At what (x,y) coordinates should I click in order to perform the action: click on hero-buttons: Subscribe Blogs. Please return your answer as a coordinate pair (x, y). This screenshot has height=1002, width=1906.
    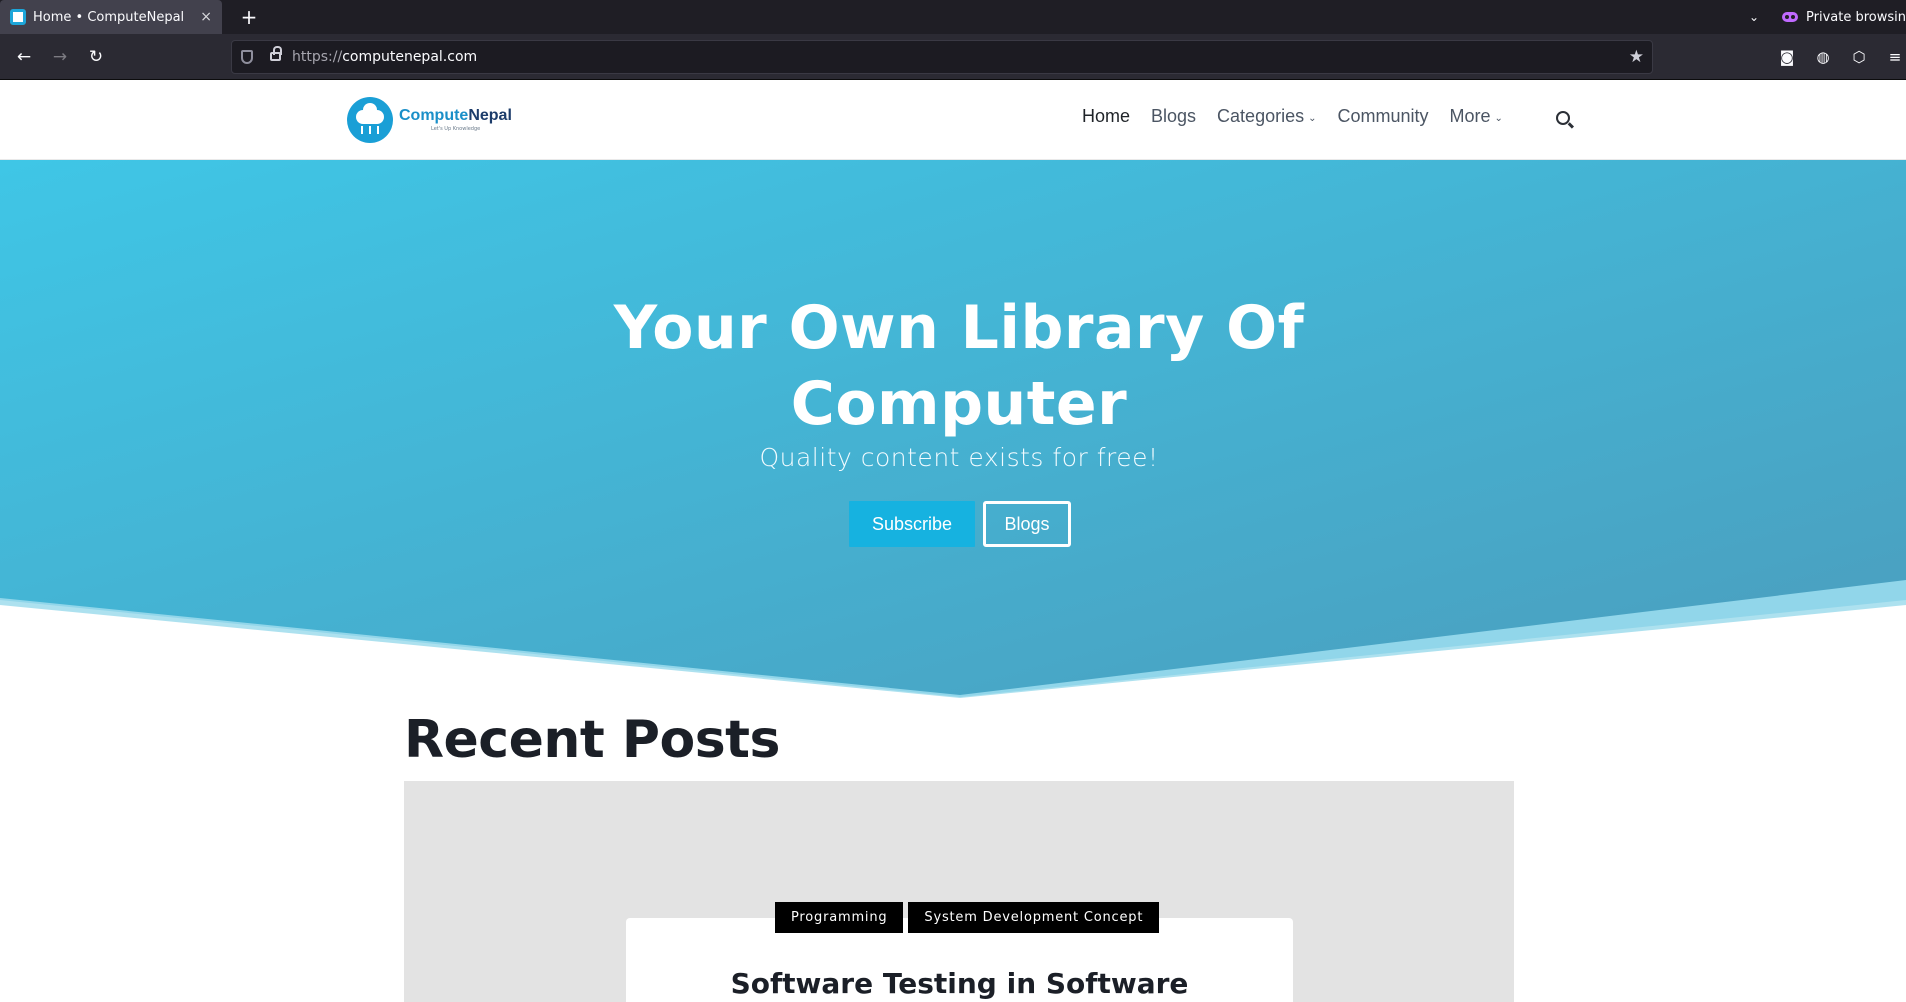
    Looking at the image, I should click on (960, 524).